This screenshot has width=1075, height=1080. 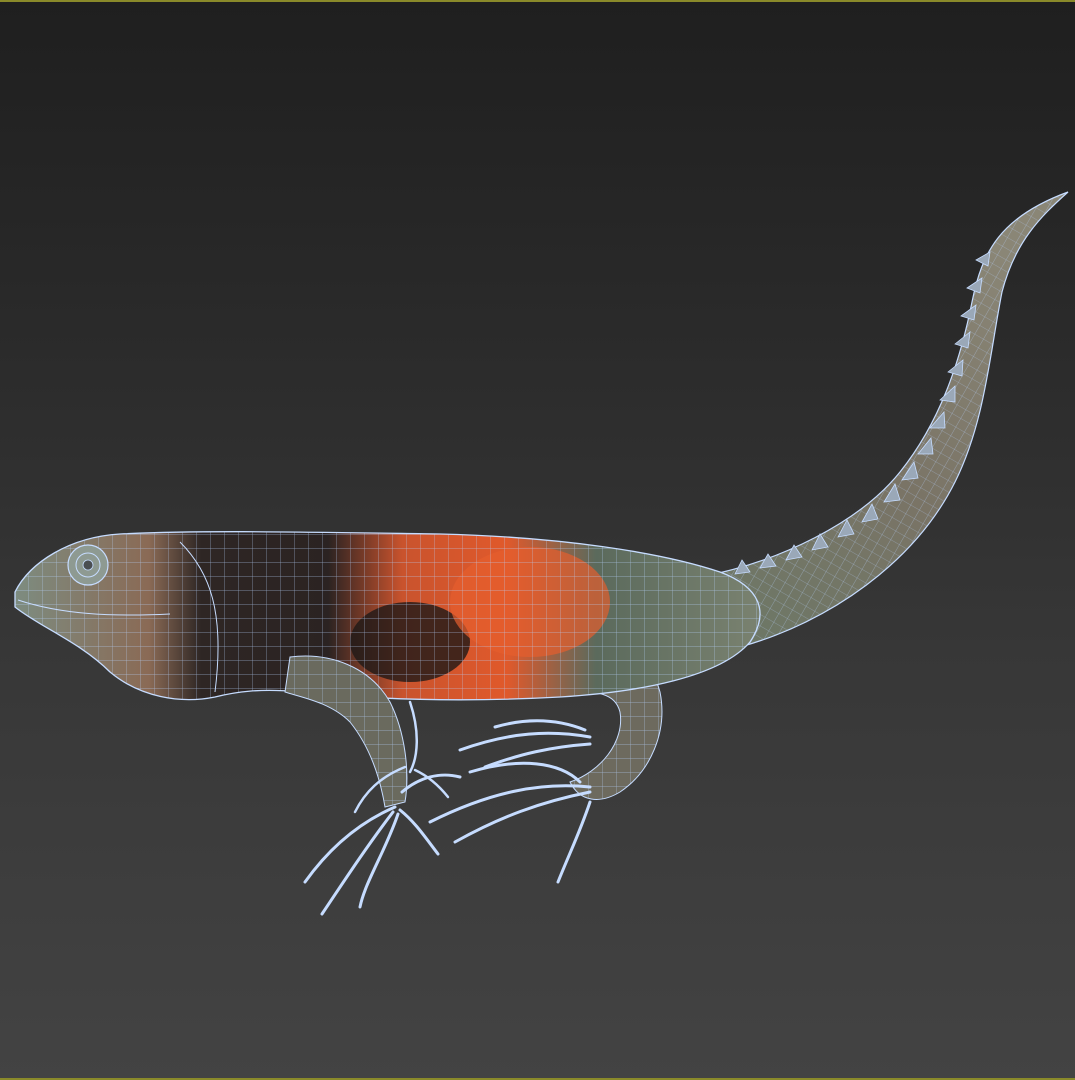 I want to click on lizard-far-hind-foot, so click(x=525, y=744).